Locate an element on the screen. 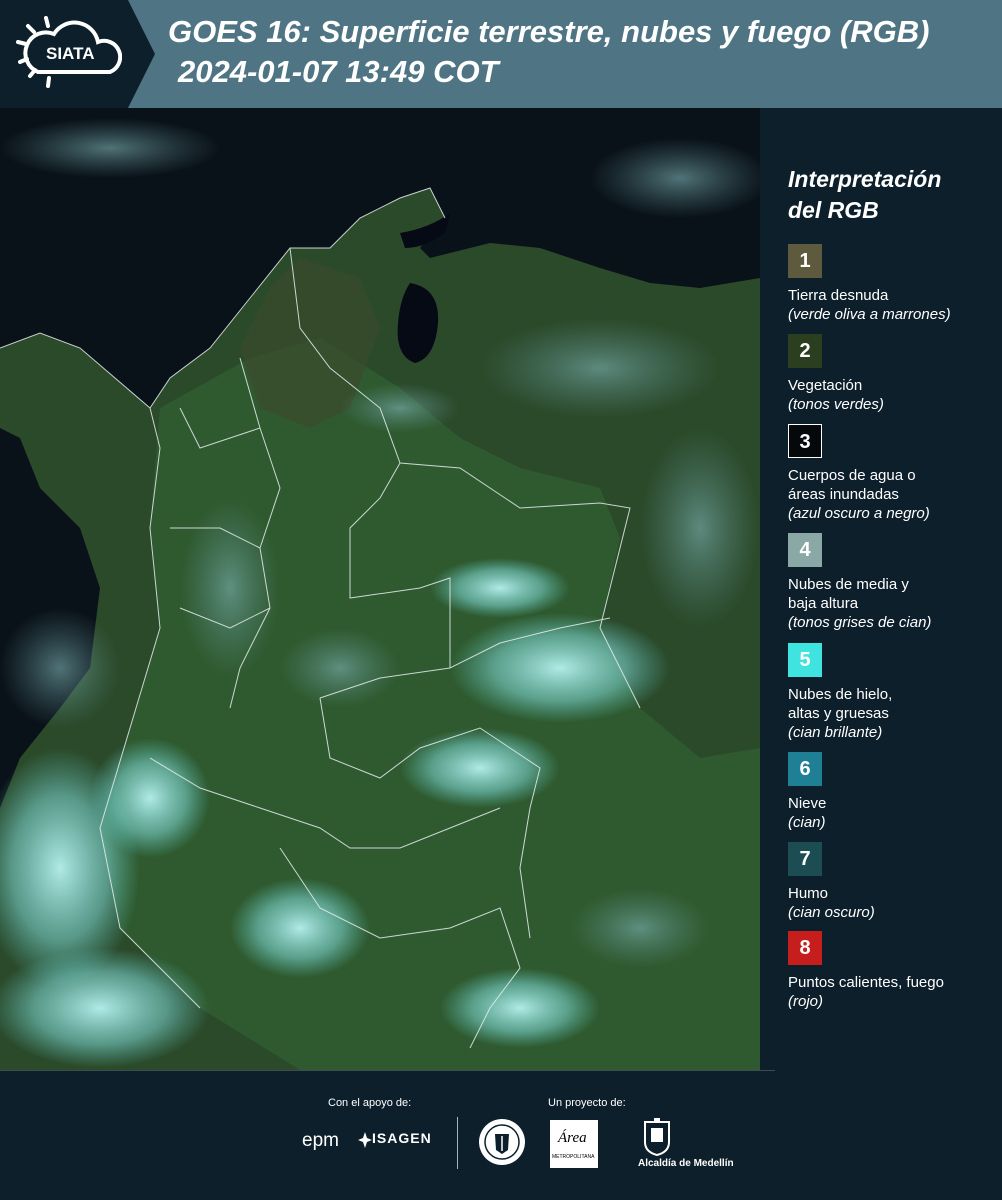  alcaldia-logo: Alcaldía de Medellín is located at coordinates (686, 1163).